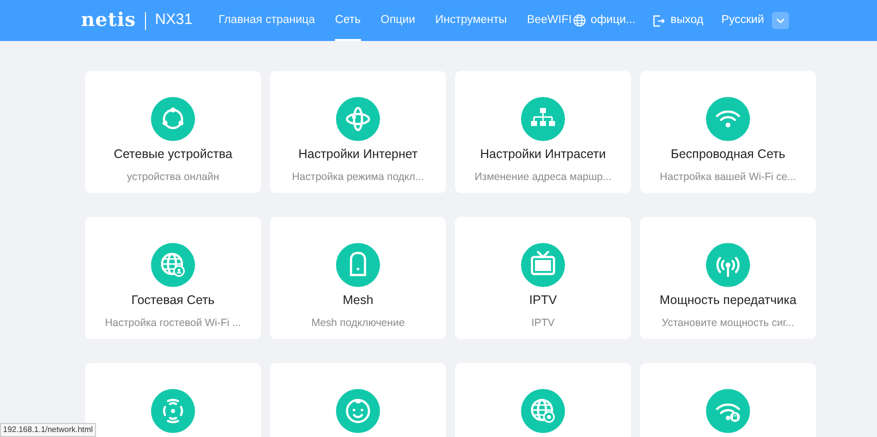 The width and height of the screenshot is (877, 437). Describe the element at coordinates (728, 411) in the screenshot. I see `wifi-lock-icon` at that location.